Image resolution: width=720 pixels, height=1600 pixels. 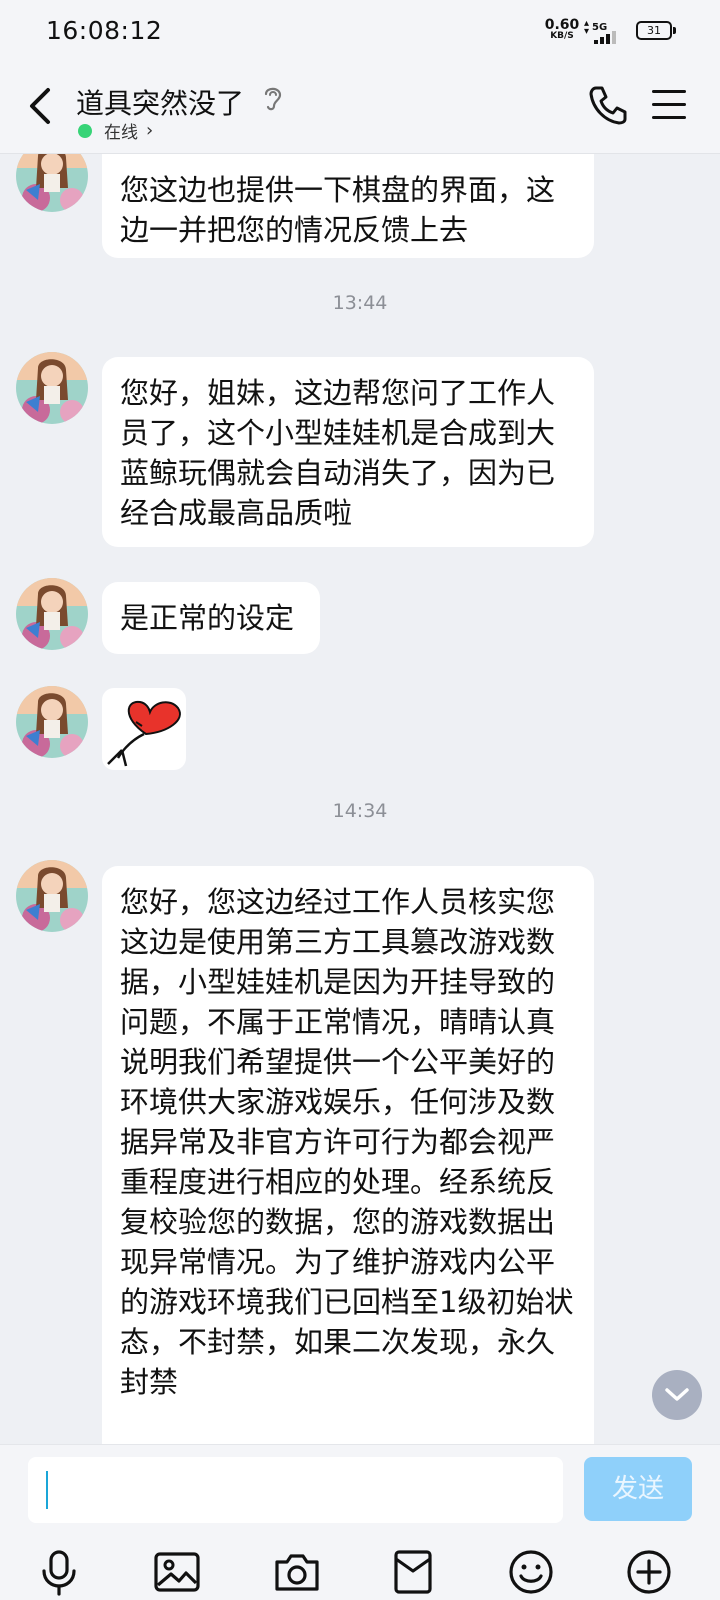 I want to click on battery-icon: 31, so click(x=656, y=30).